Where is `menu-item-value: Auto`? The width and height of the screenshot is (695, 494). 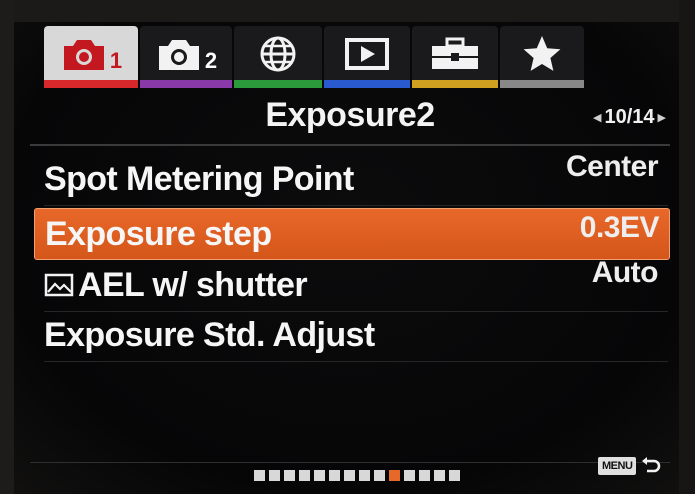 menu-item-value: Auto is located at coordinates (625, 272).